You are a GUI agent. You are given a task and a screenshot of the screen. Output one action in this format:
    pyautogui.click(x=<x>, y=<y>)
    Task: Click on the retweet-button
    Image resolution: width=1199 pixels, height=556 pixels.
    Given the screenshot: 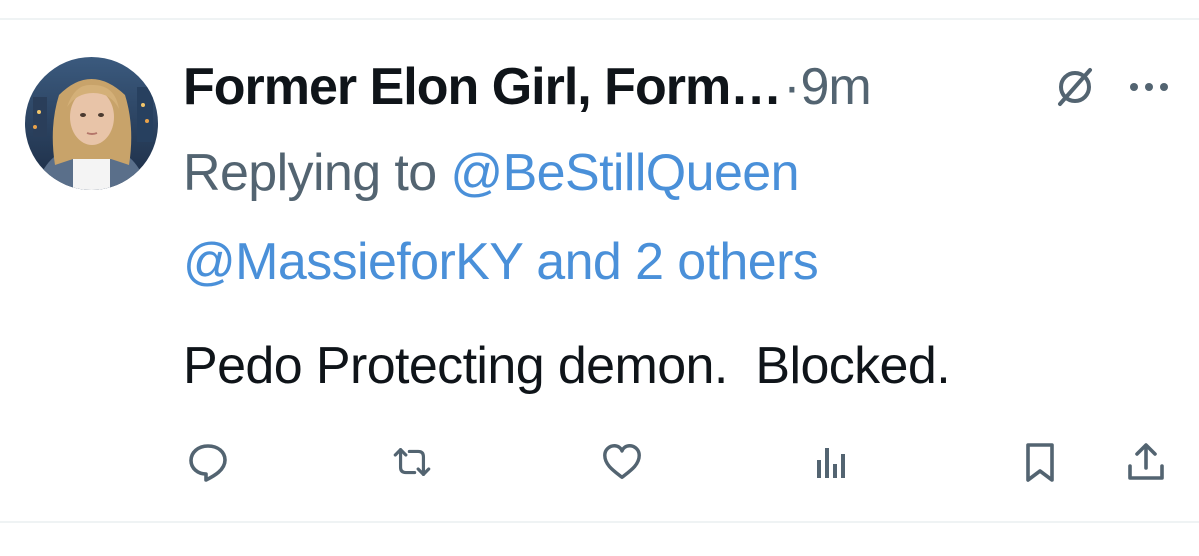 What is the action you would take?
    pyautogui.click(x=412, y=462)
    